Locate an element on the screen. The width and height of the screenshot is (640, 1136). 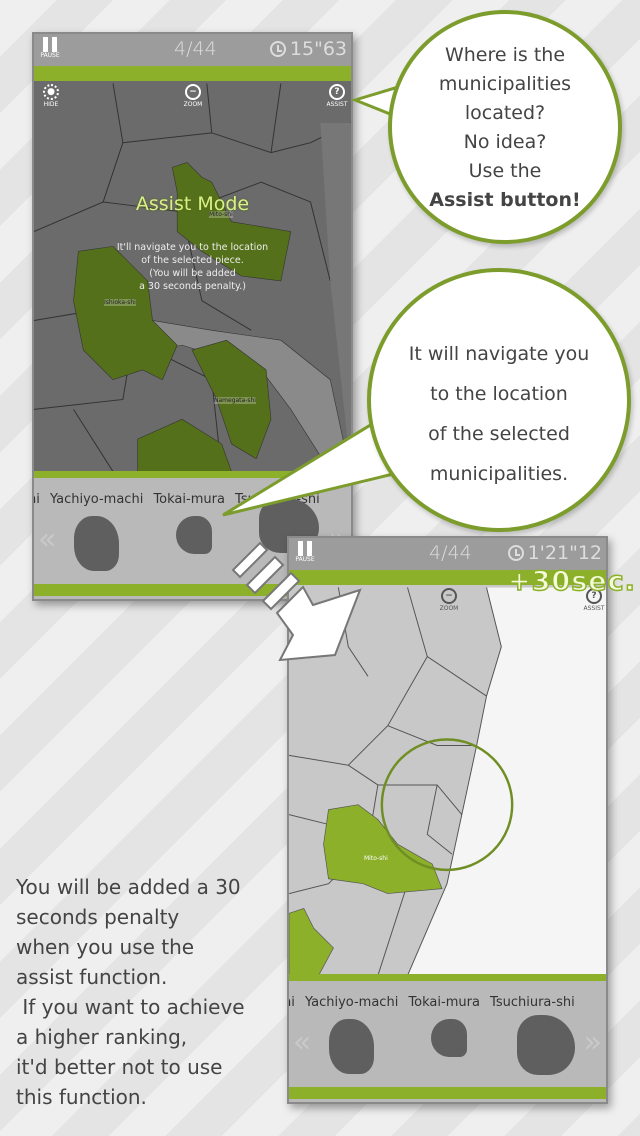
pause-icon is located at coordinates (50, 44).